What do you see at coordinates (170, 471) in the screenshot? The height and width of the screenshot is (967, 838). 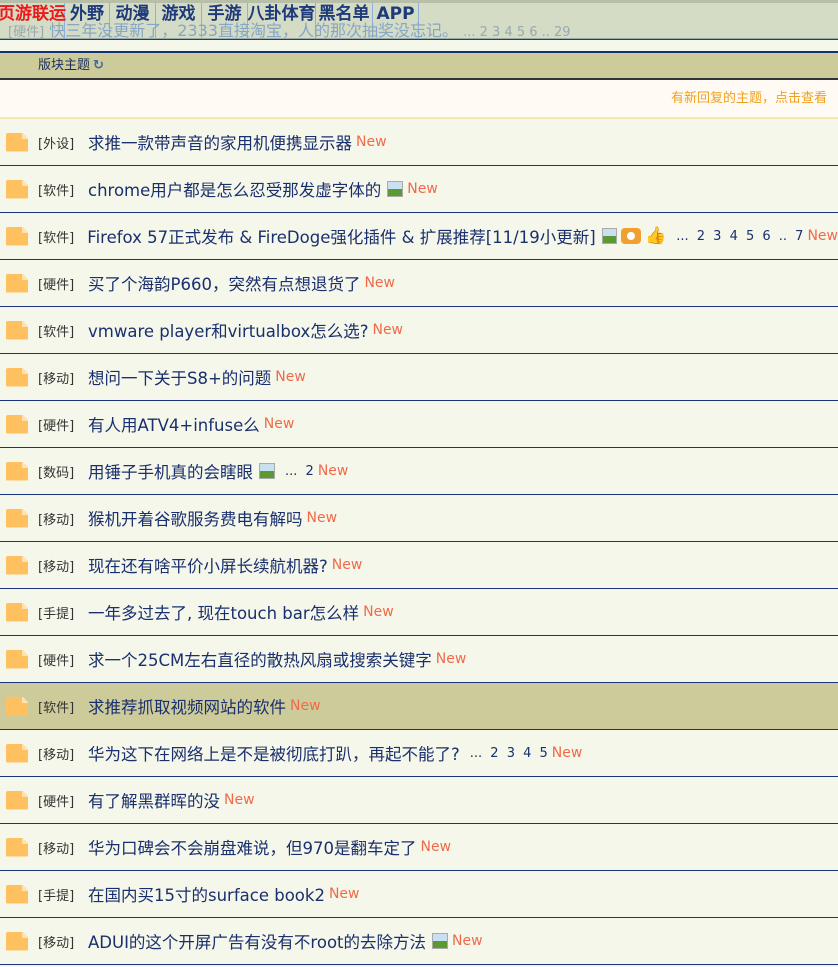 I see `topic-title-link: 用锤子手机真的会瞎眼` at bounding box center [170, 471].